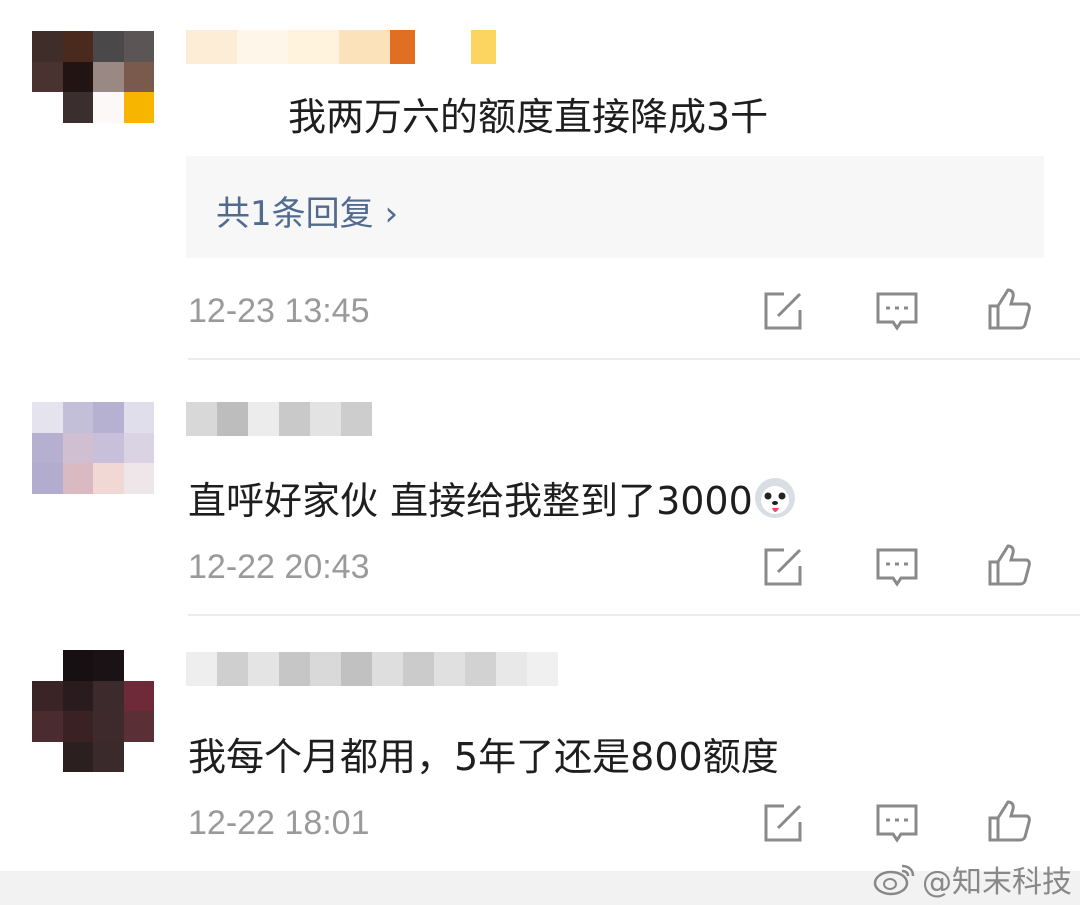 This screenshot has height=905, width=1080. Describe the element at coordinates (774, 498) in the screenshot. I see `husky-emoji-icon` at that location.